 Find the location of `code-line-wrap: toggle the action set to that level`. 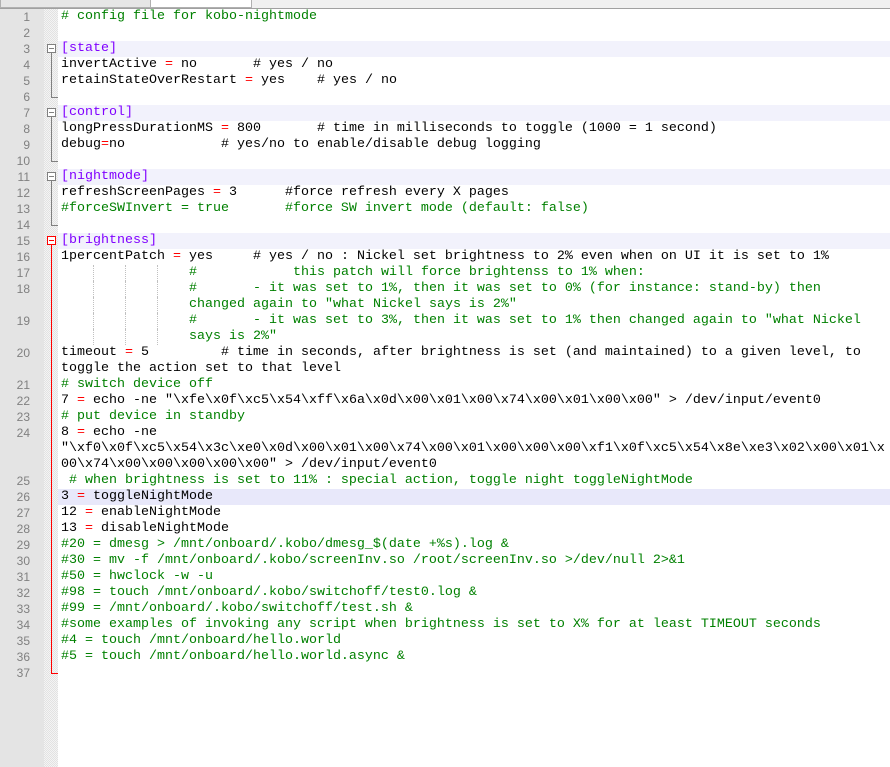

code-line-wrap: toggle the action set to that level is located at coordinates (445, 369).